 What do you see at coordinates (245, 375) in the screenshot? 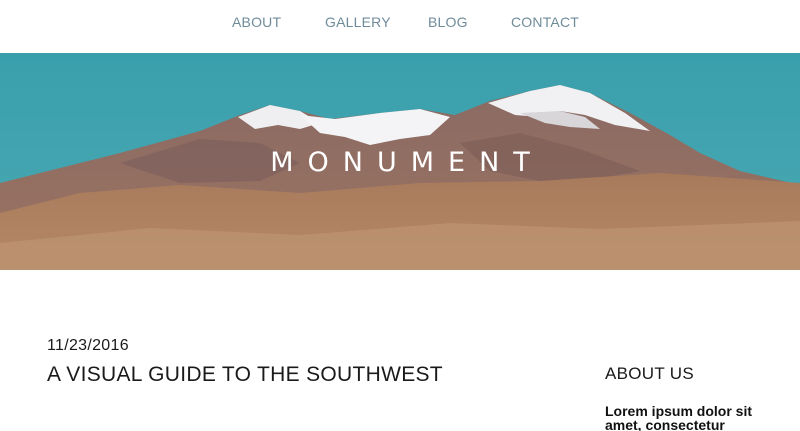
I see `post-title: A VISUAL GUIDE TO THE SOUTHWEST` at bounding box center [245, 375].